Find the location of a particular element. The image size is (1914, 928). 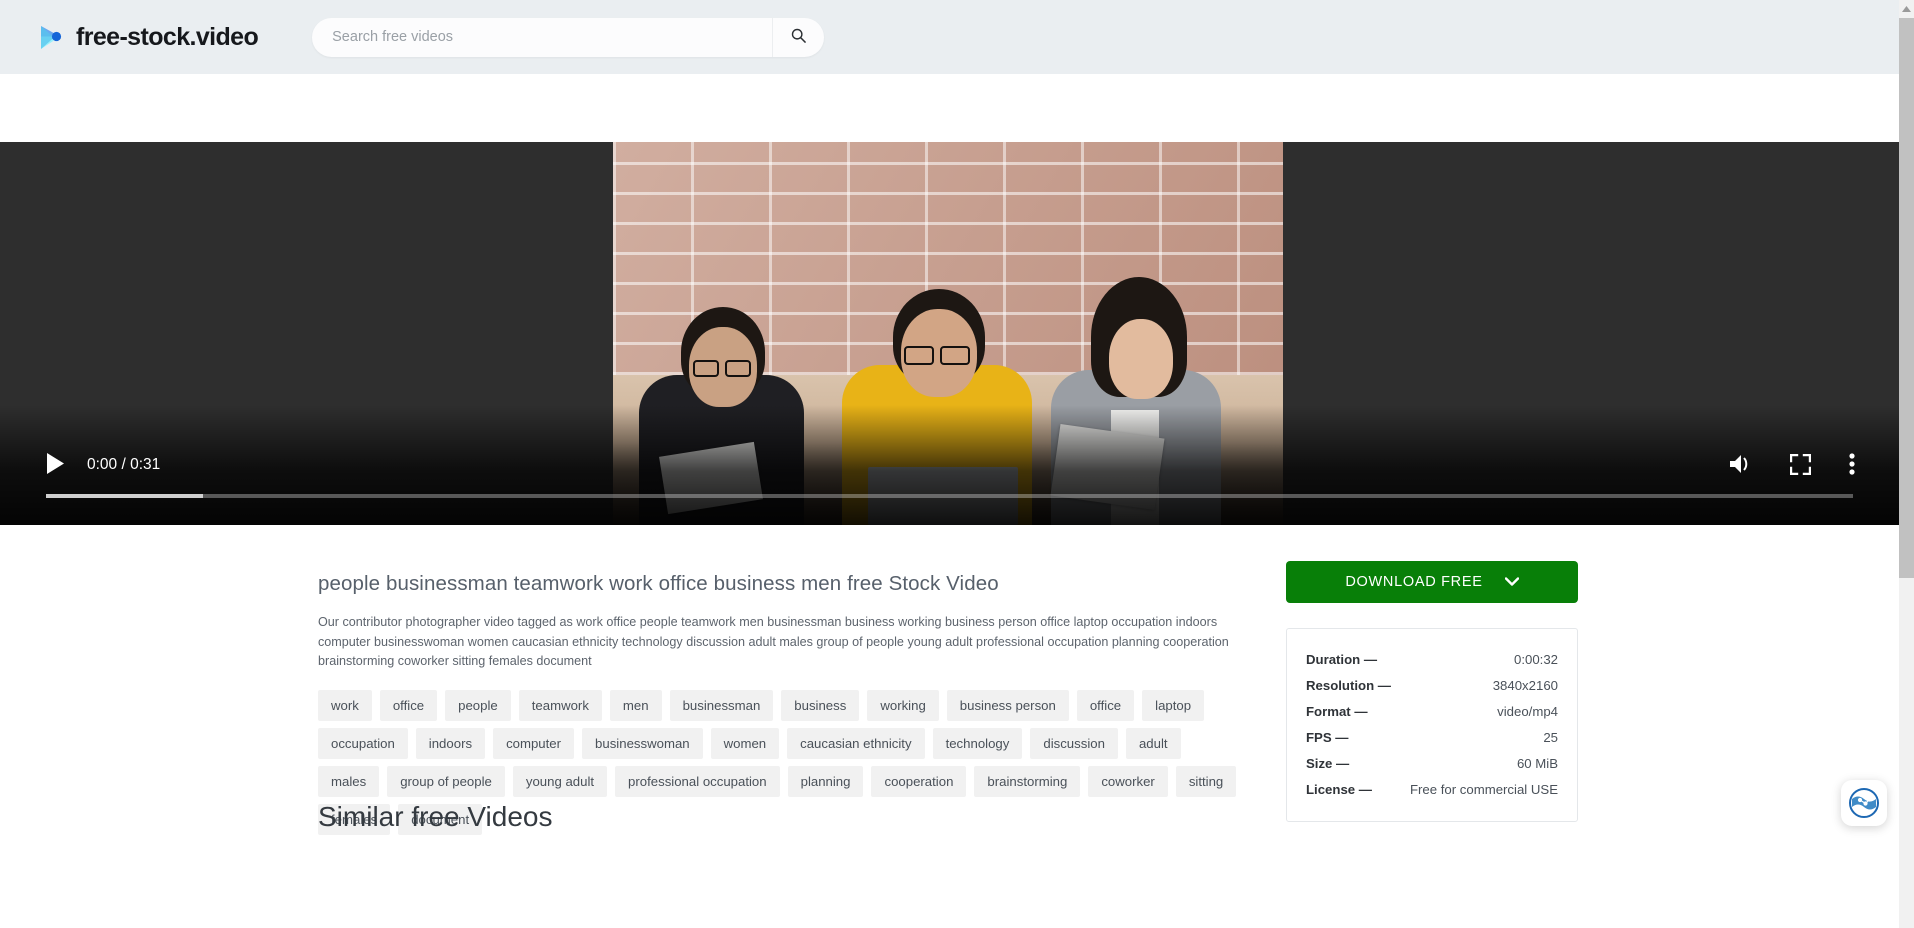

tag-pill: people is located at coordinates (478, 705).